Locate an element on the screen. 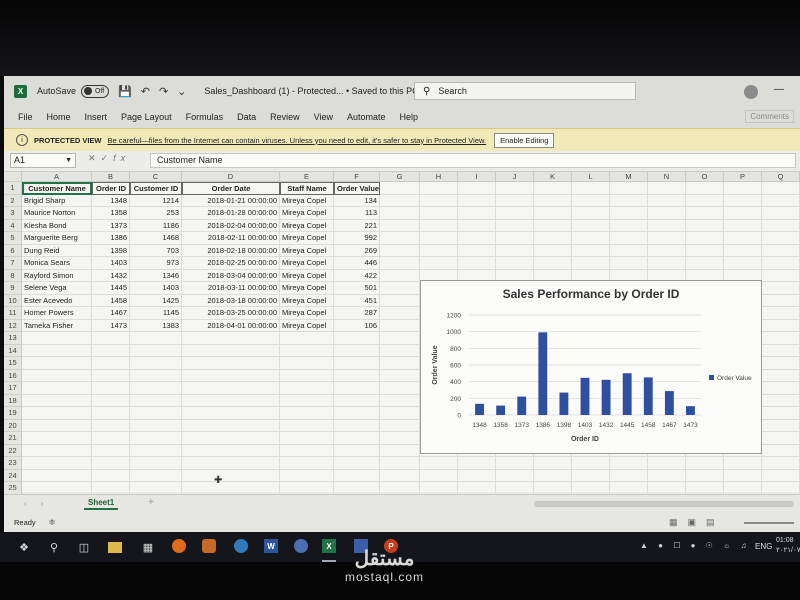 Image resolution: width=800 pixels, height=600 pixels. view-mode-icons: ▦▣▤ is located at coordinates (697, 522).